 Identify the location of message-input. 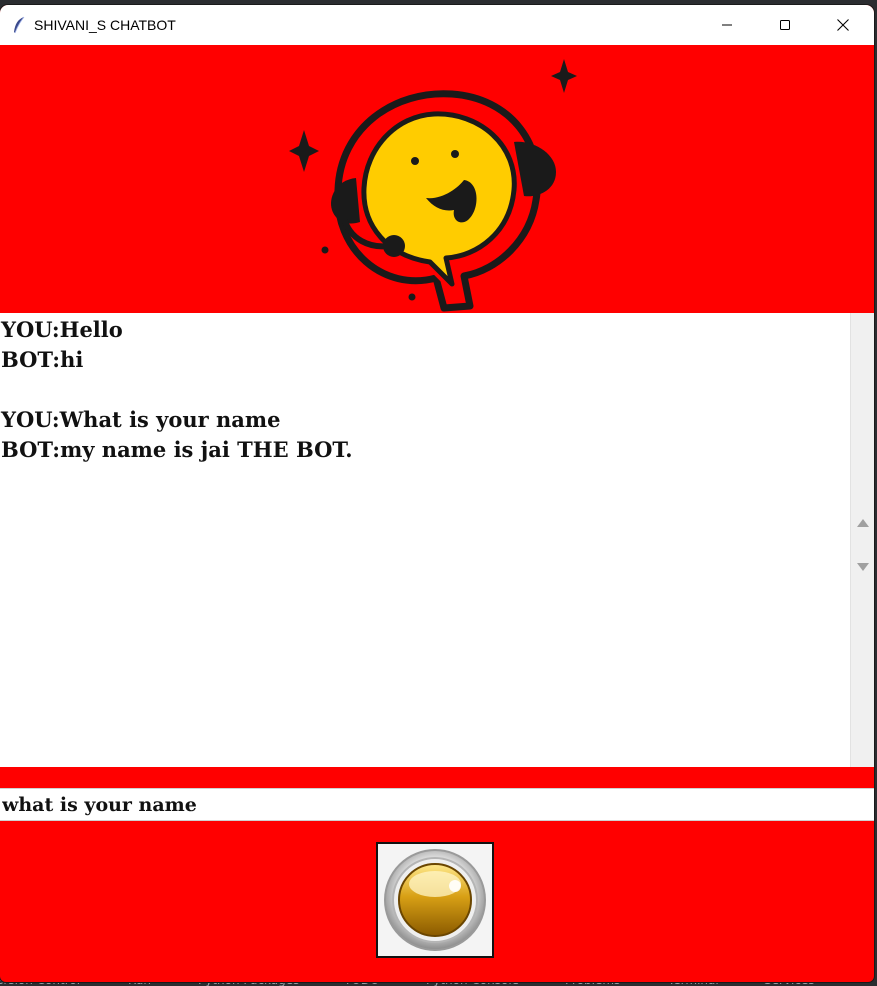
(437, 804).